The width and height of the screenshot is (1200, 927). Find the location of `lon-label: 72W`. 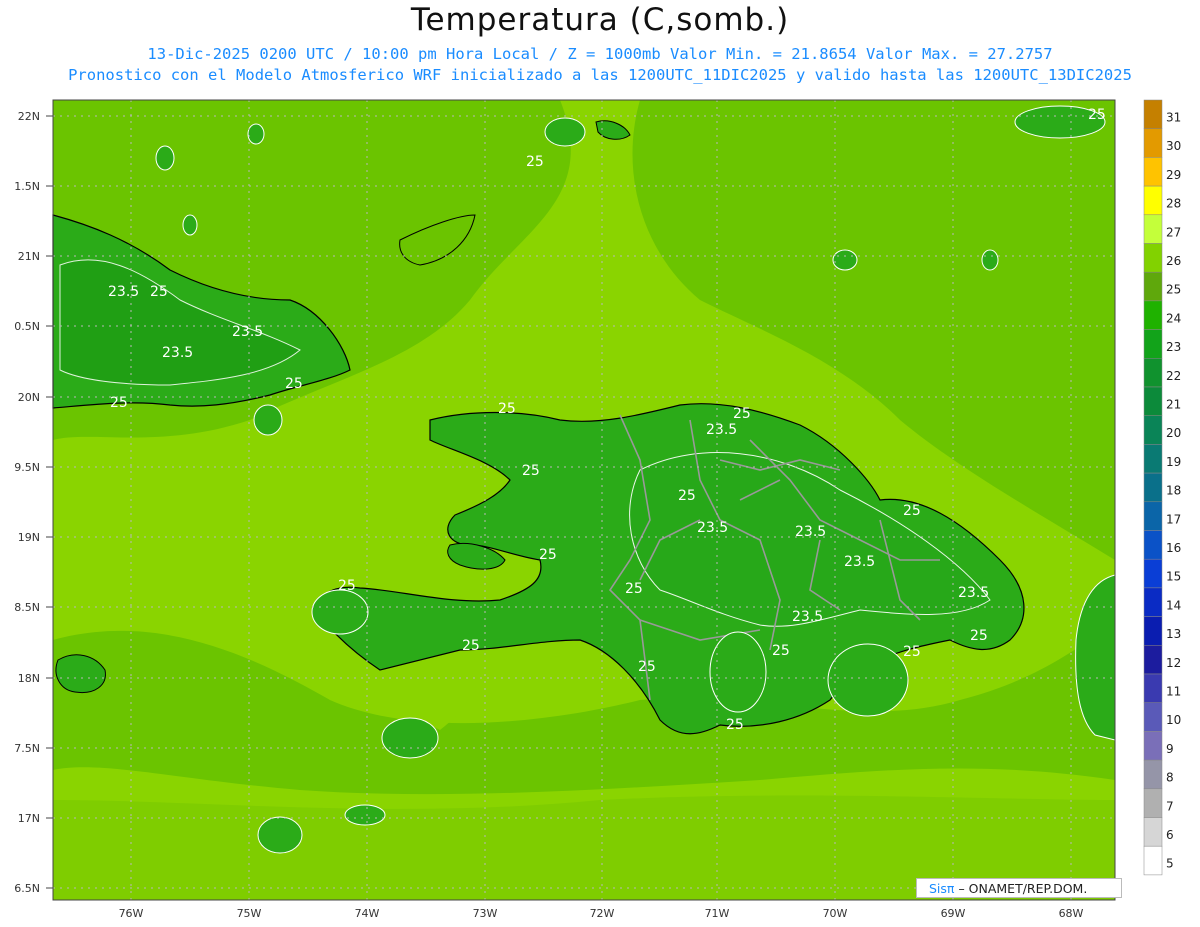

lon-label: 72W is located at coordinates (602, 913).